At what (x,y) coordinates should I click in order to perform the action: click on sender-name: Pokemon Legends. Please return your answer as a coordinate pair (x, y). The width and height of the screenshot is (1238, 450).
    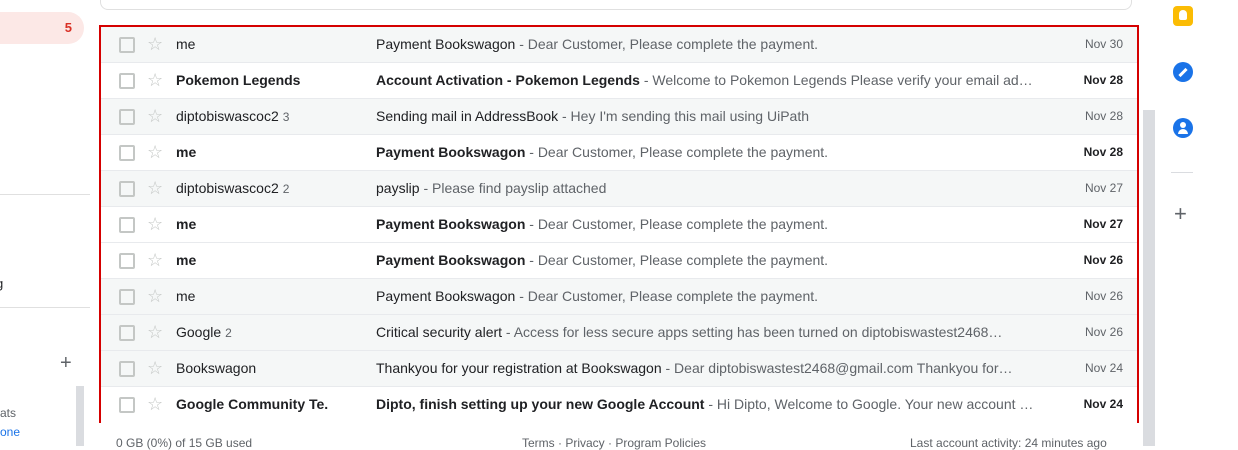
    Looking at the image, I should click on (238, 80).